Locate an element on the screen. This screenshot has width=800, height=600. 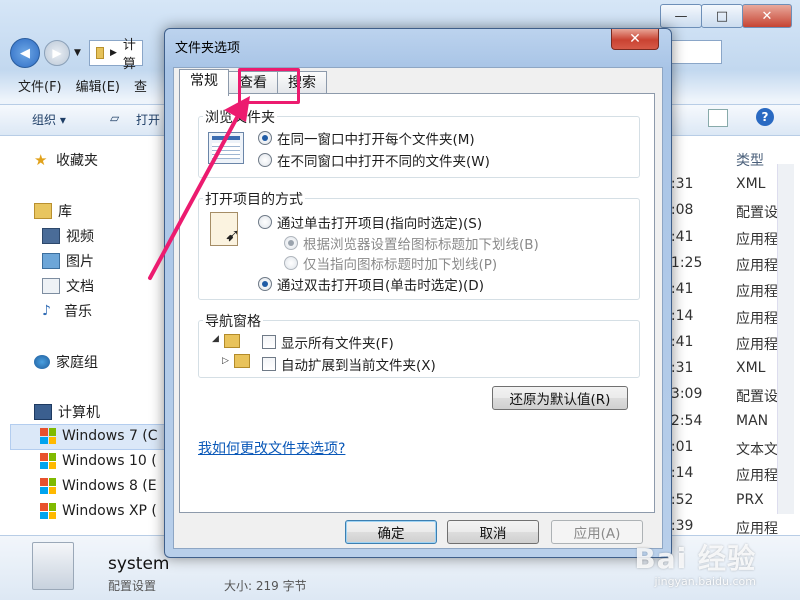
nav-homegroup-label: 家庭组 is located at coordinates (77, 363).